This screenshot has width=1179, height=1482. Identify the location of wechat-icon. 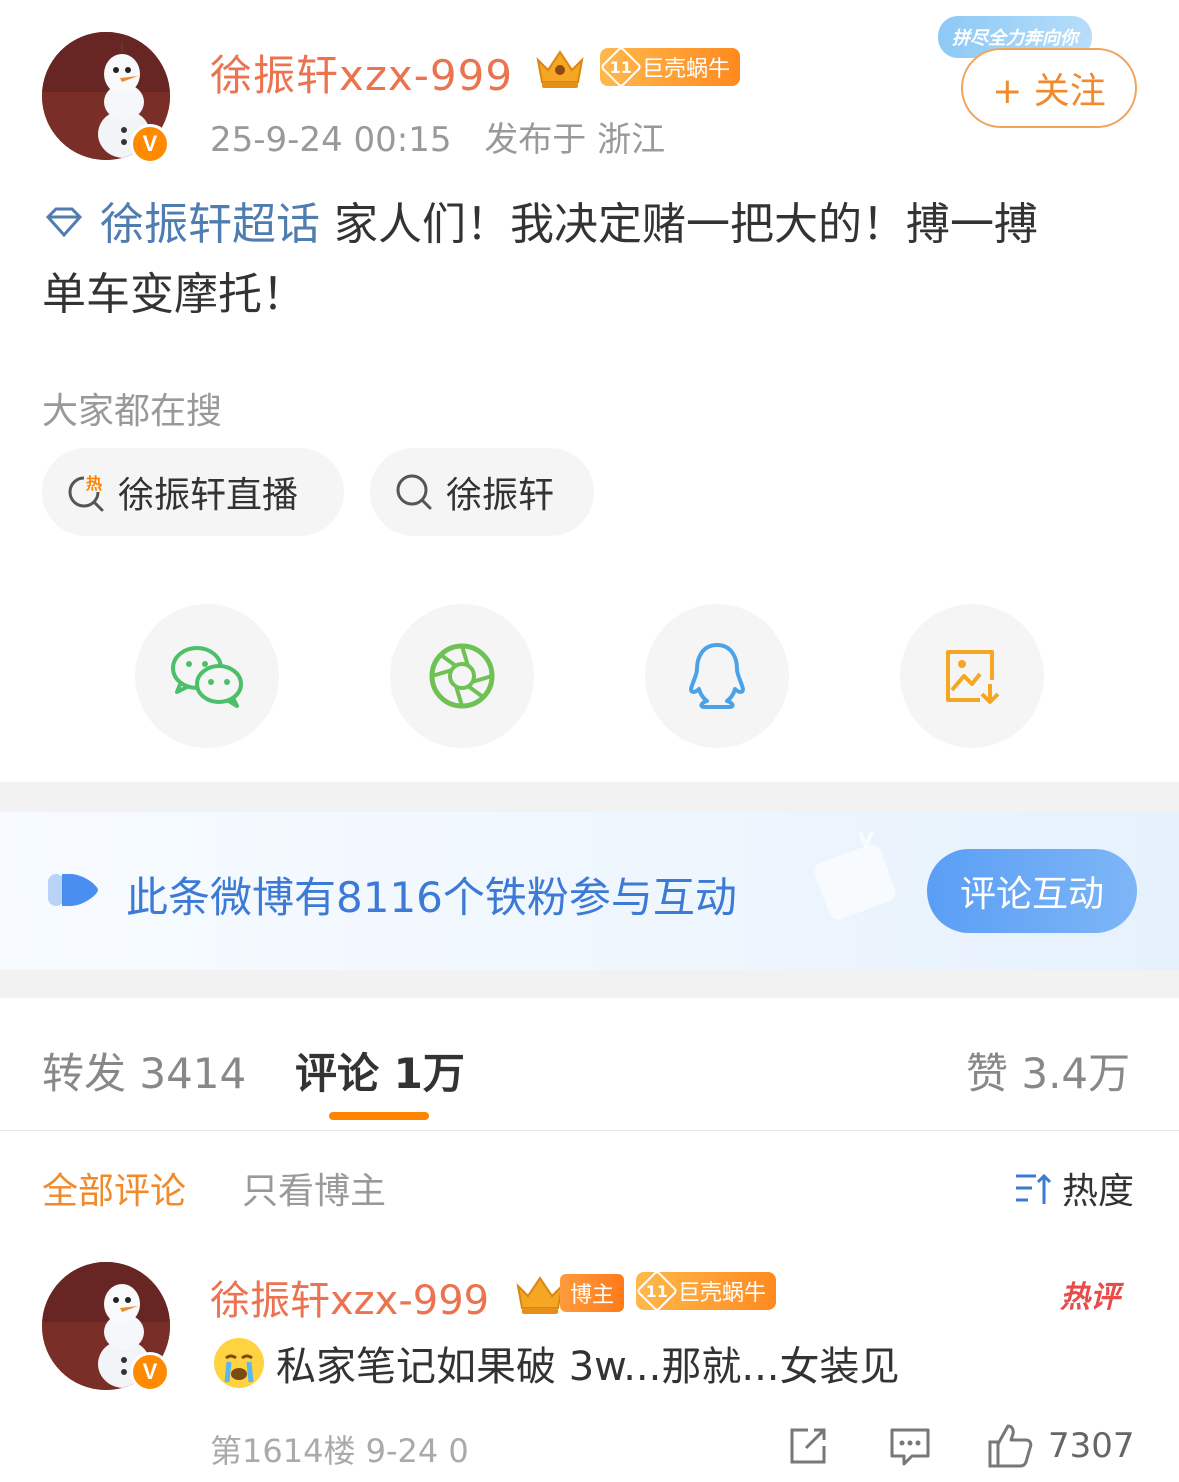
(207, 677).